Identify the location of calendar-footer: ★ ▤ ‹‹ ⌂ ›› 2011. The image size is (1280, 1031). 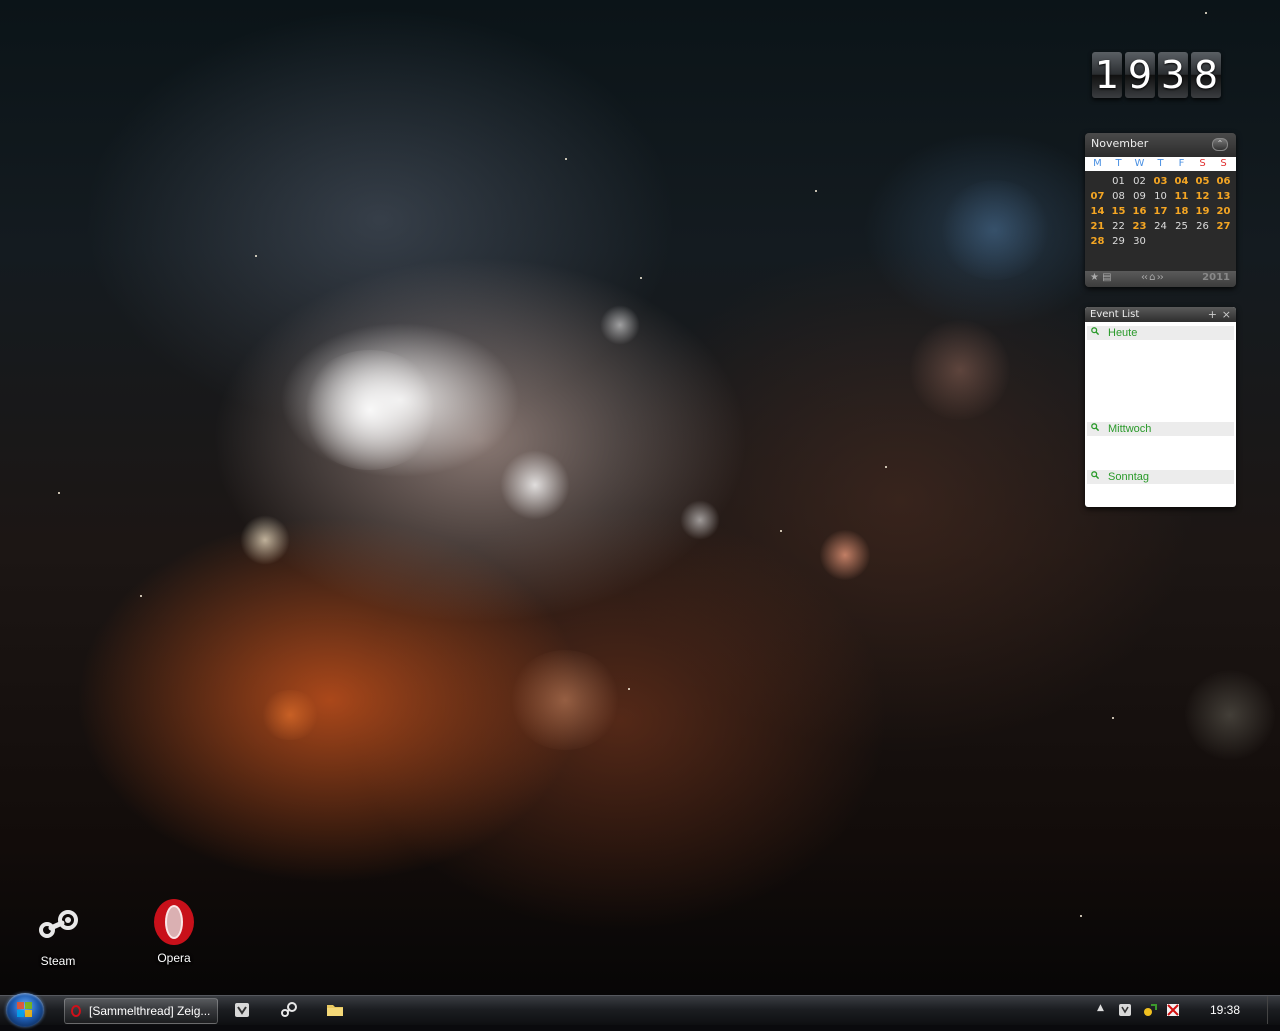
(1160, 279).